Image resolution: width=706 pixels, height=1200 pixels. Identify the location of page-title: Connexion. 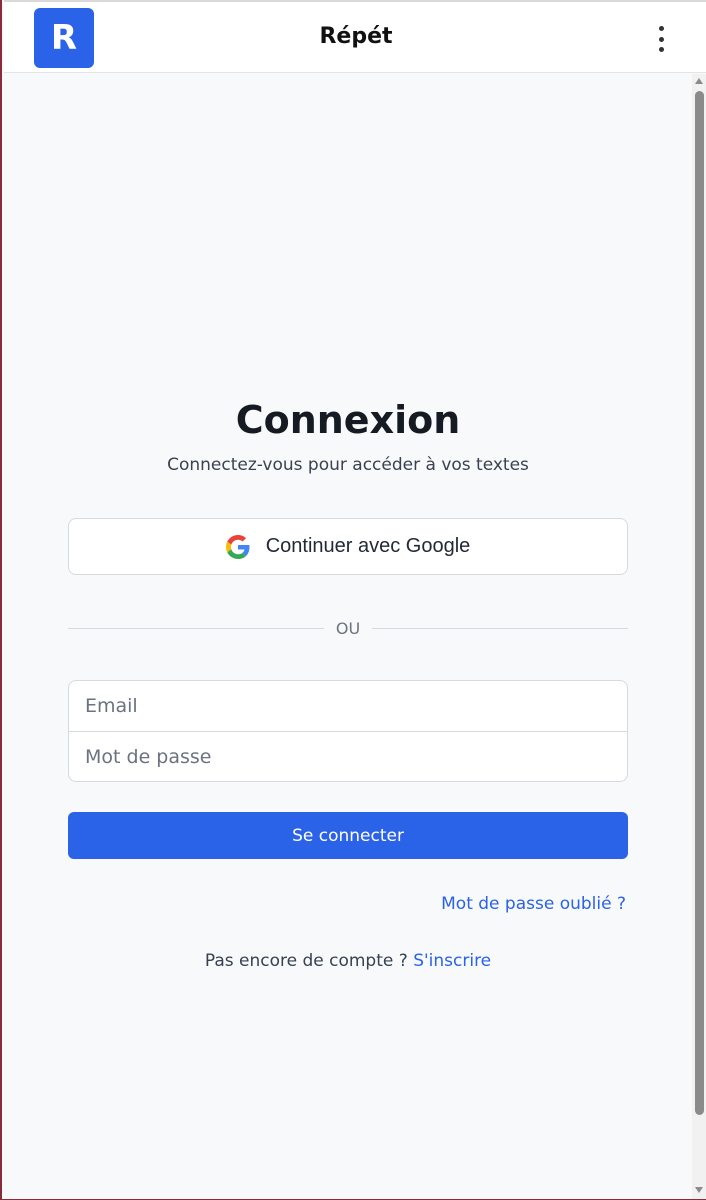
(348, 420).